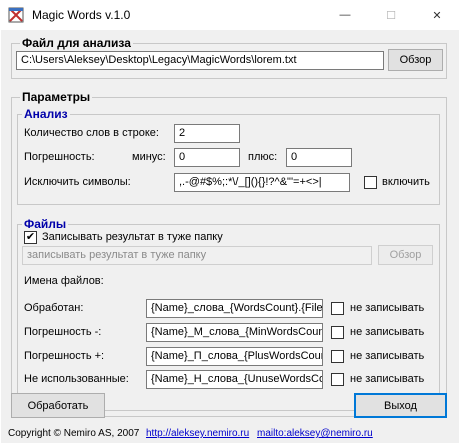 The height and width of the screenshot is (444, 460). What do you see at coordinates (345, 15) in the screenshot?
I see `minimize-button: —` at bounding box center [345, 15].